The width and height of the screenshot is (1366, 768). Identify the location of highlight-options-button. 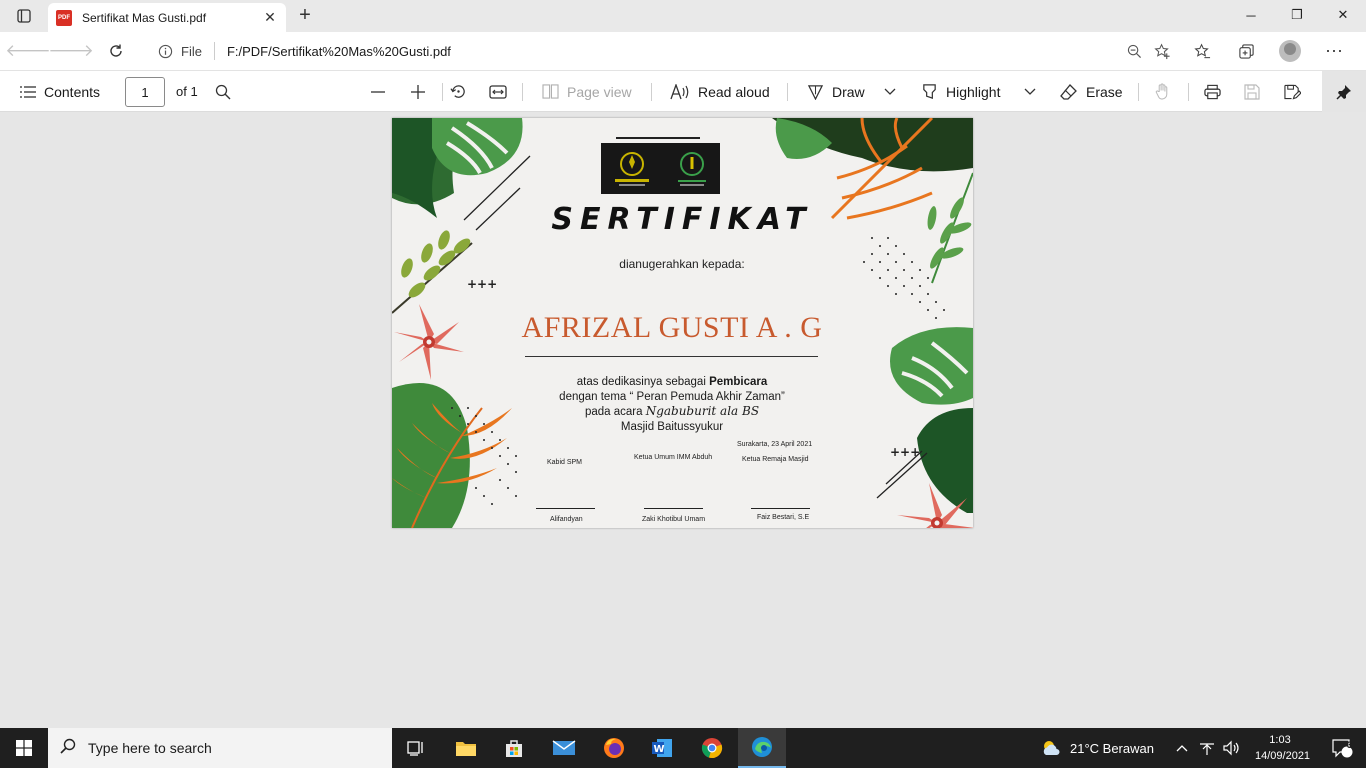
(1030, 91).